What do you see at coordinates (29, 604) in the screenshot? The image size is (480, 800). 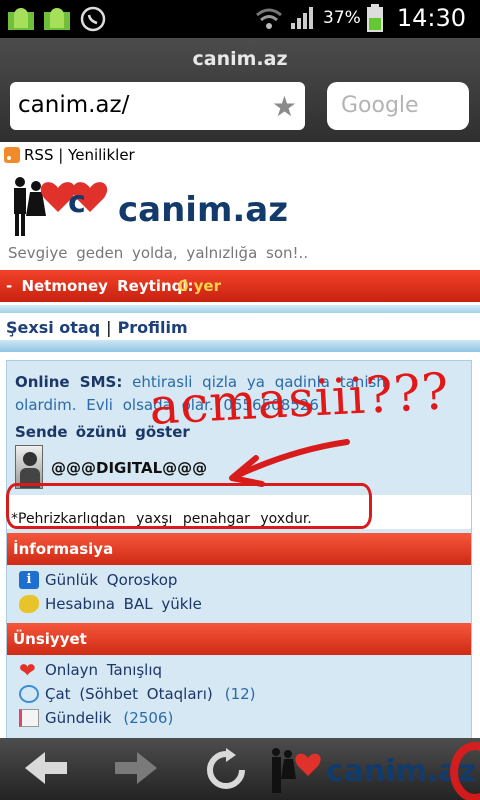 I see `coins-icon` at bounding box center [29, 604].